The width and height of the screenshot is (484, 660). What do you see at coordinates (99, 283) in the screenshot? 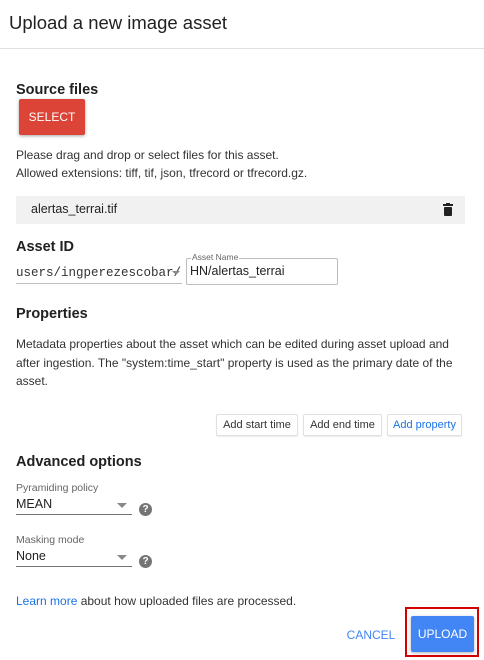
I see `prefix-underline` at bounding box center [99, 283].